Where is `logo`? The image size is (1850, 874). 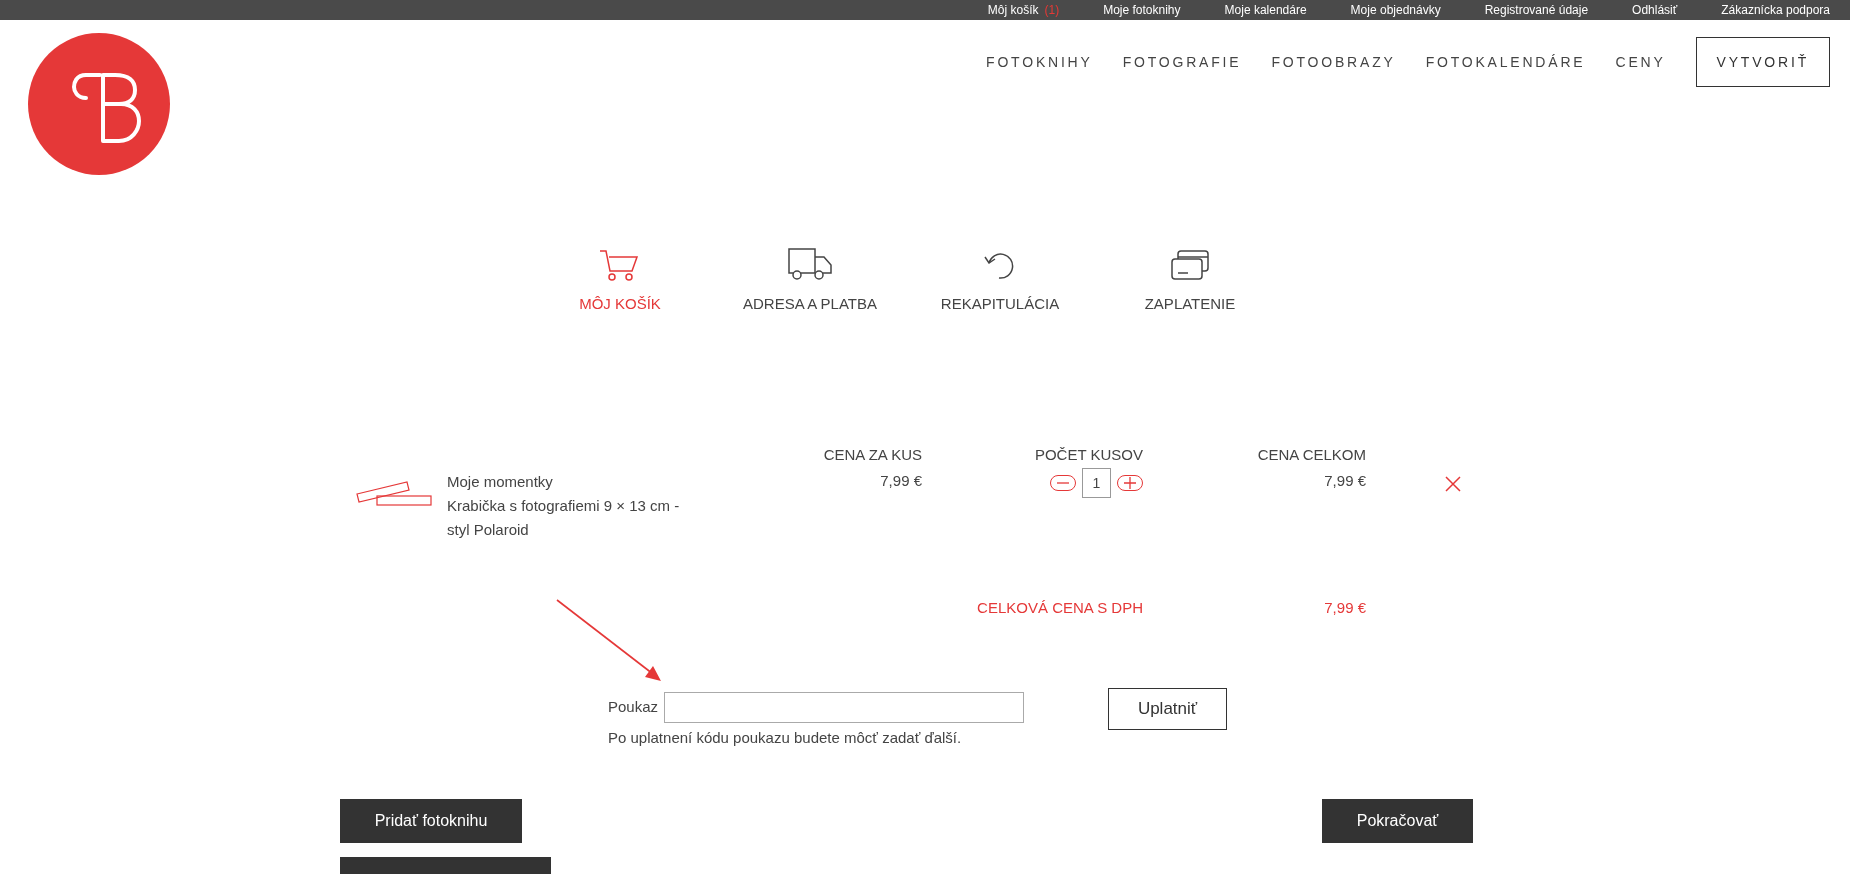
logo is located at coordinates (99, 104).